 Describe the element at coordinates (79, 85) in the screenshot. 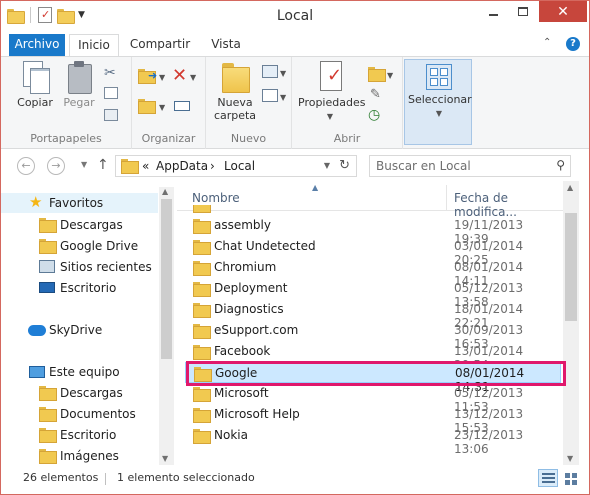

I see `paste-button: Pegar` at that location.